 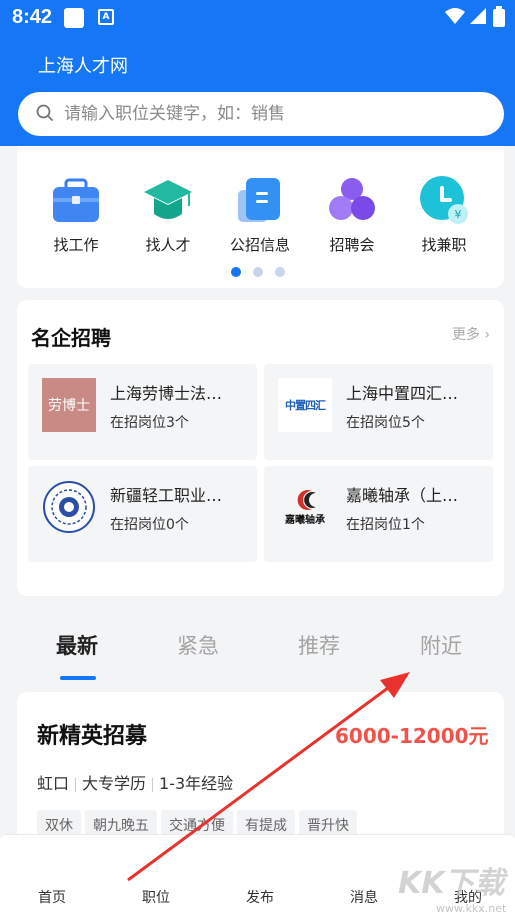 I want to click on more-link: 更多 ›, so click(x=471, y=334).